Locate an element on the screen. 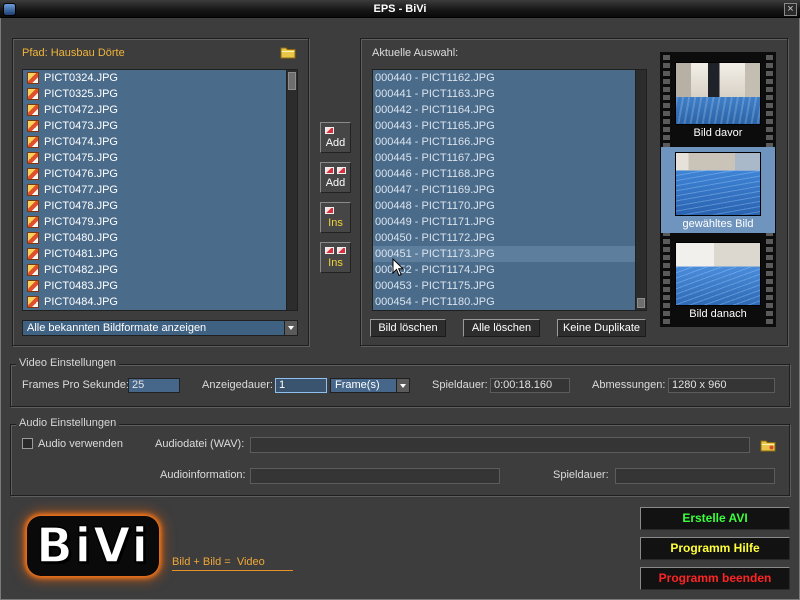  selection-row-label: 000454 - PICT1180.JPG is located at coordinates (435, 302).